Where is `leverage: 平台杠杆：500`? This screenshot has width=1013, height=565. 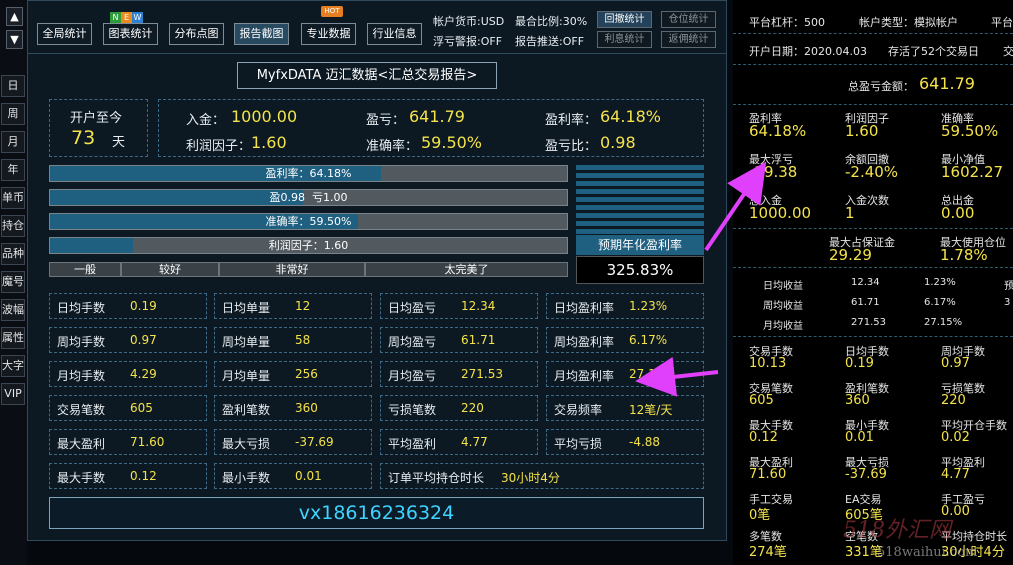
leverage: 平台杠杆：500 is located at coordinates (787, 22).